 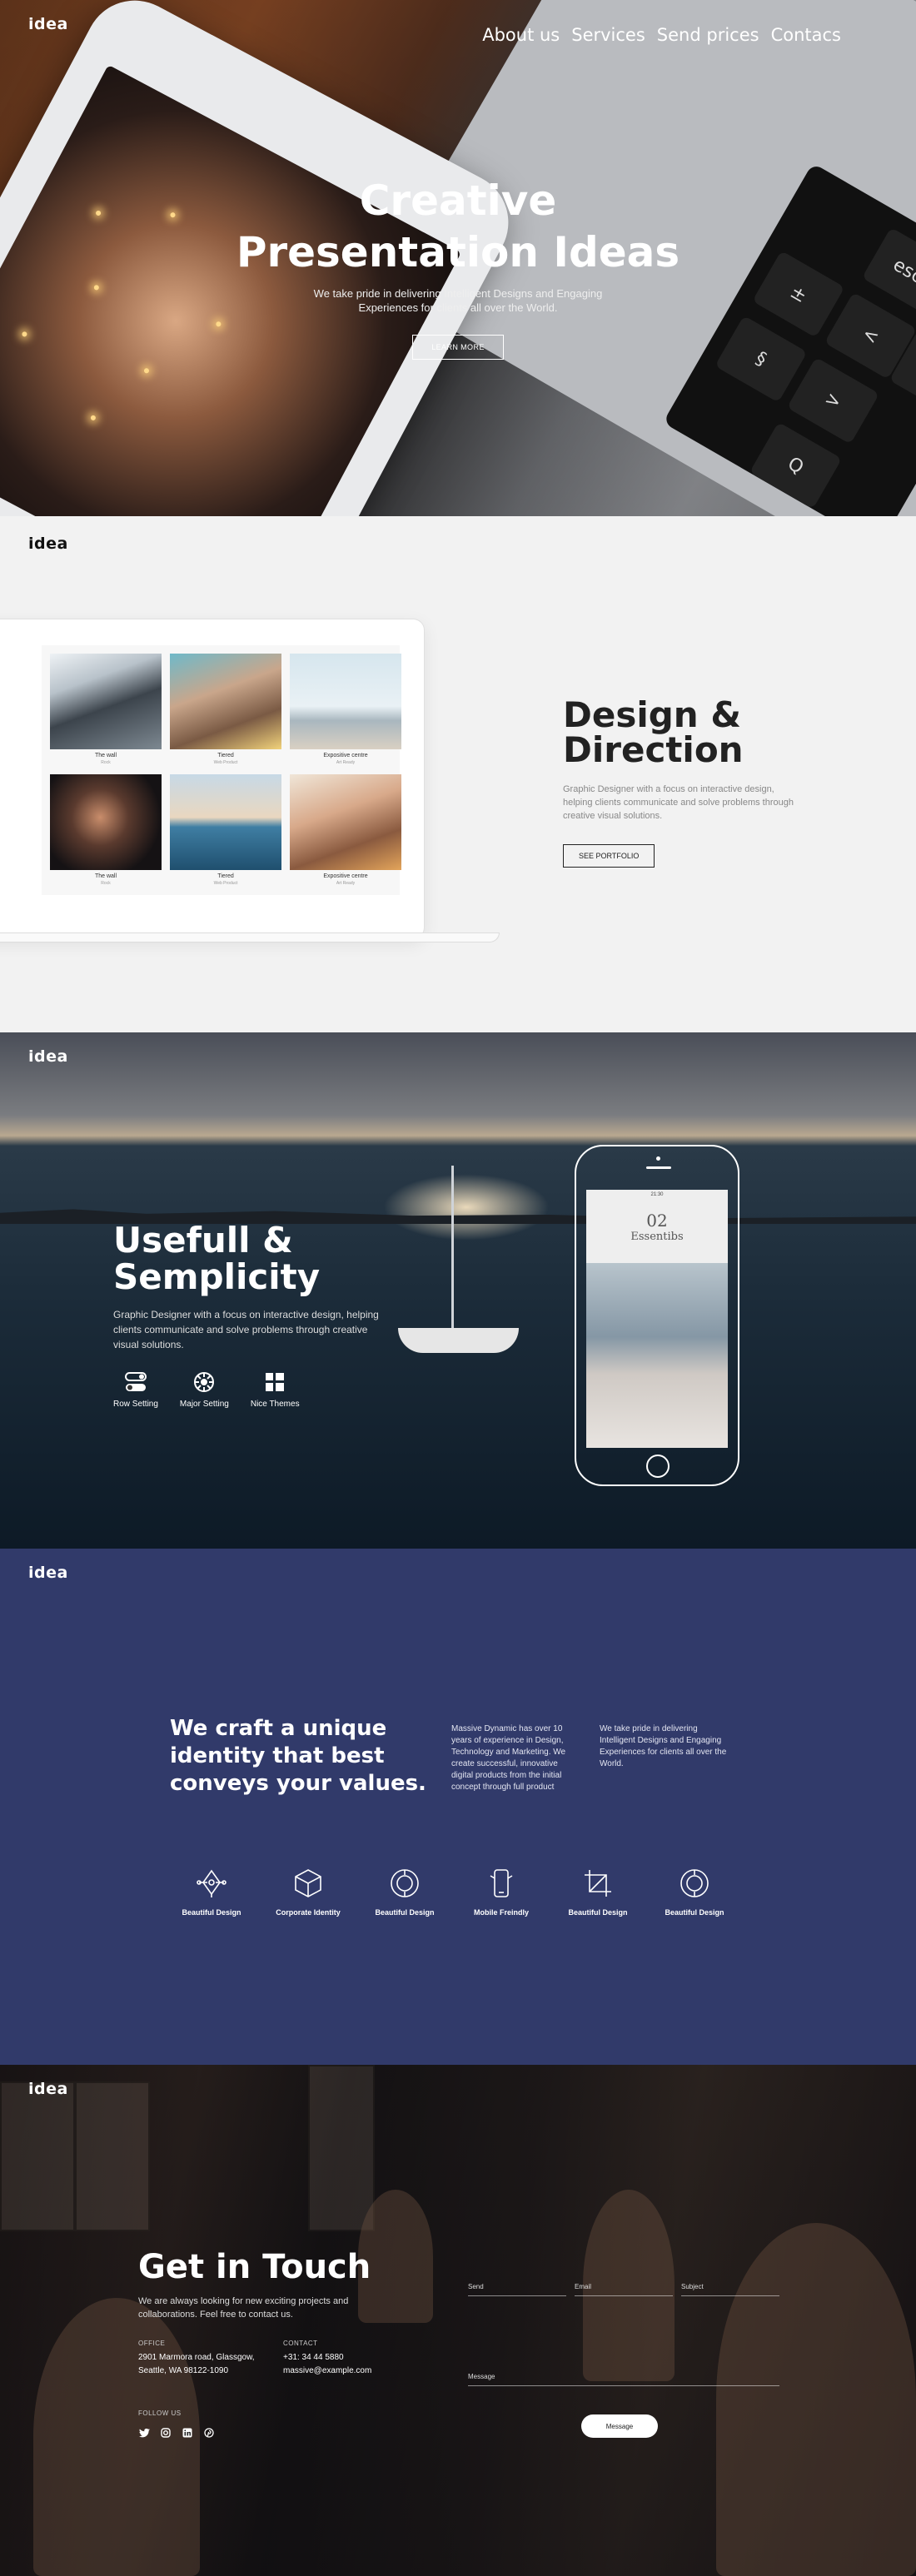 I want to click on top-nav: About us Services Send prices Contacs, so click(x=661, y=35).